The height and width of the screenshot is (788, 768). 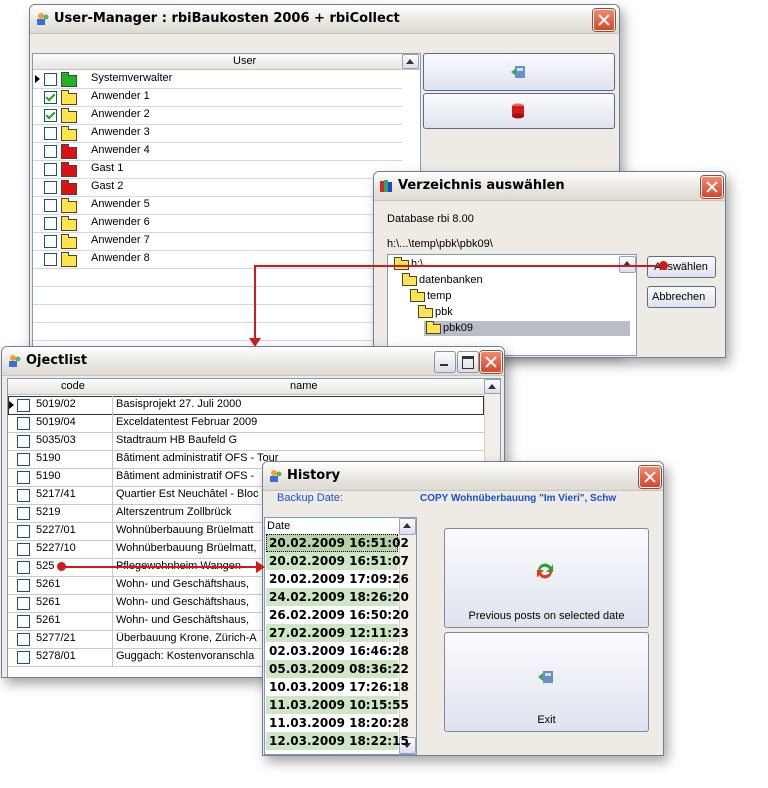 I want to click on path-label: h:\...\temp\pbk\pbk09\, so click(x=440, y=244).